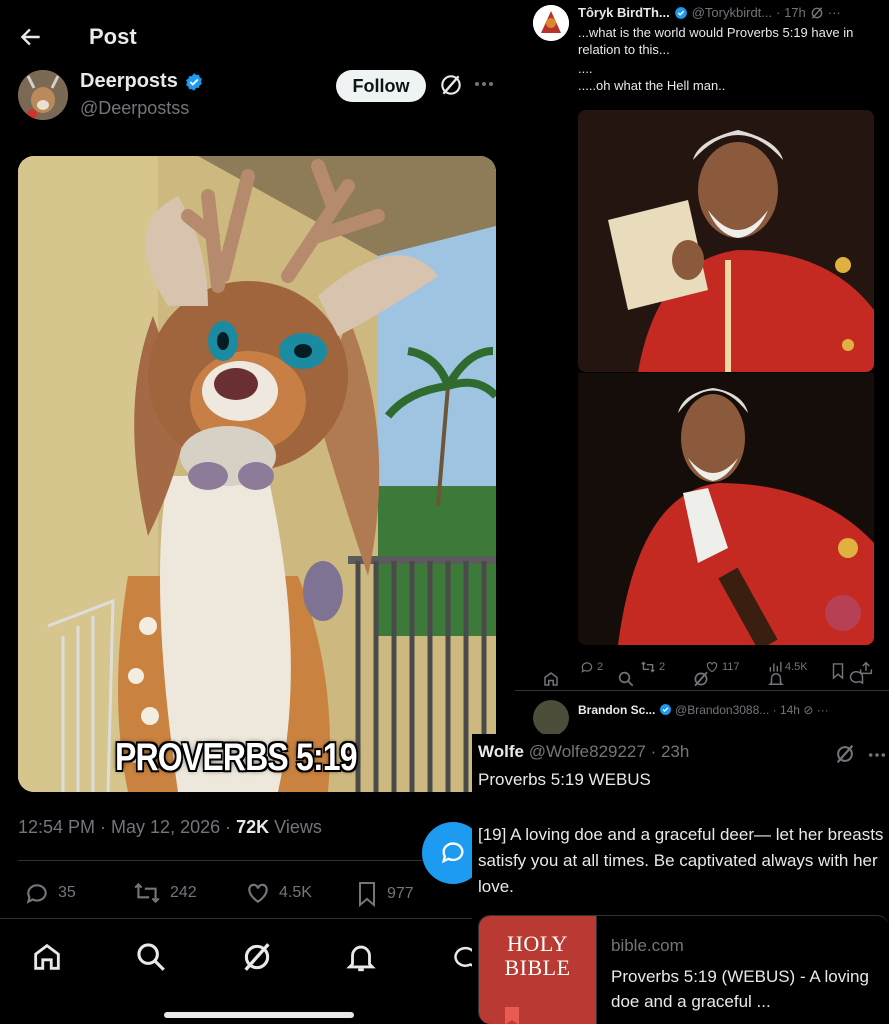 The width and height of the screenshot is (889, 1024). What do you see at coordinates (183, 892) in the screenshot?
I see `repost-count: 242` at bounding box center [183, 892].